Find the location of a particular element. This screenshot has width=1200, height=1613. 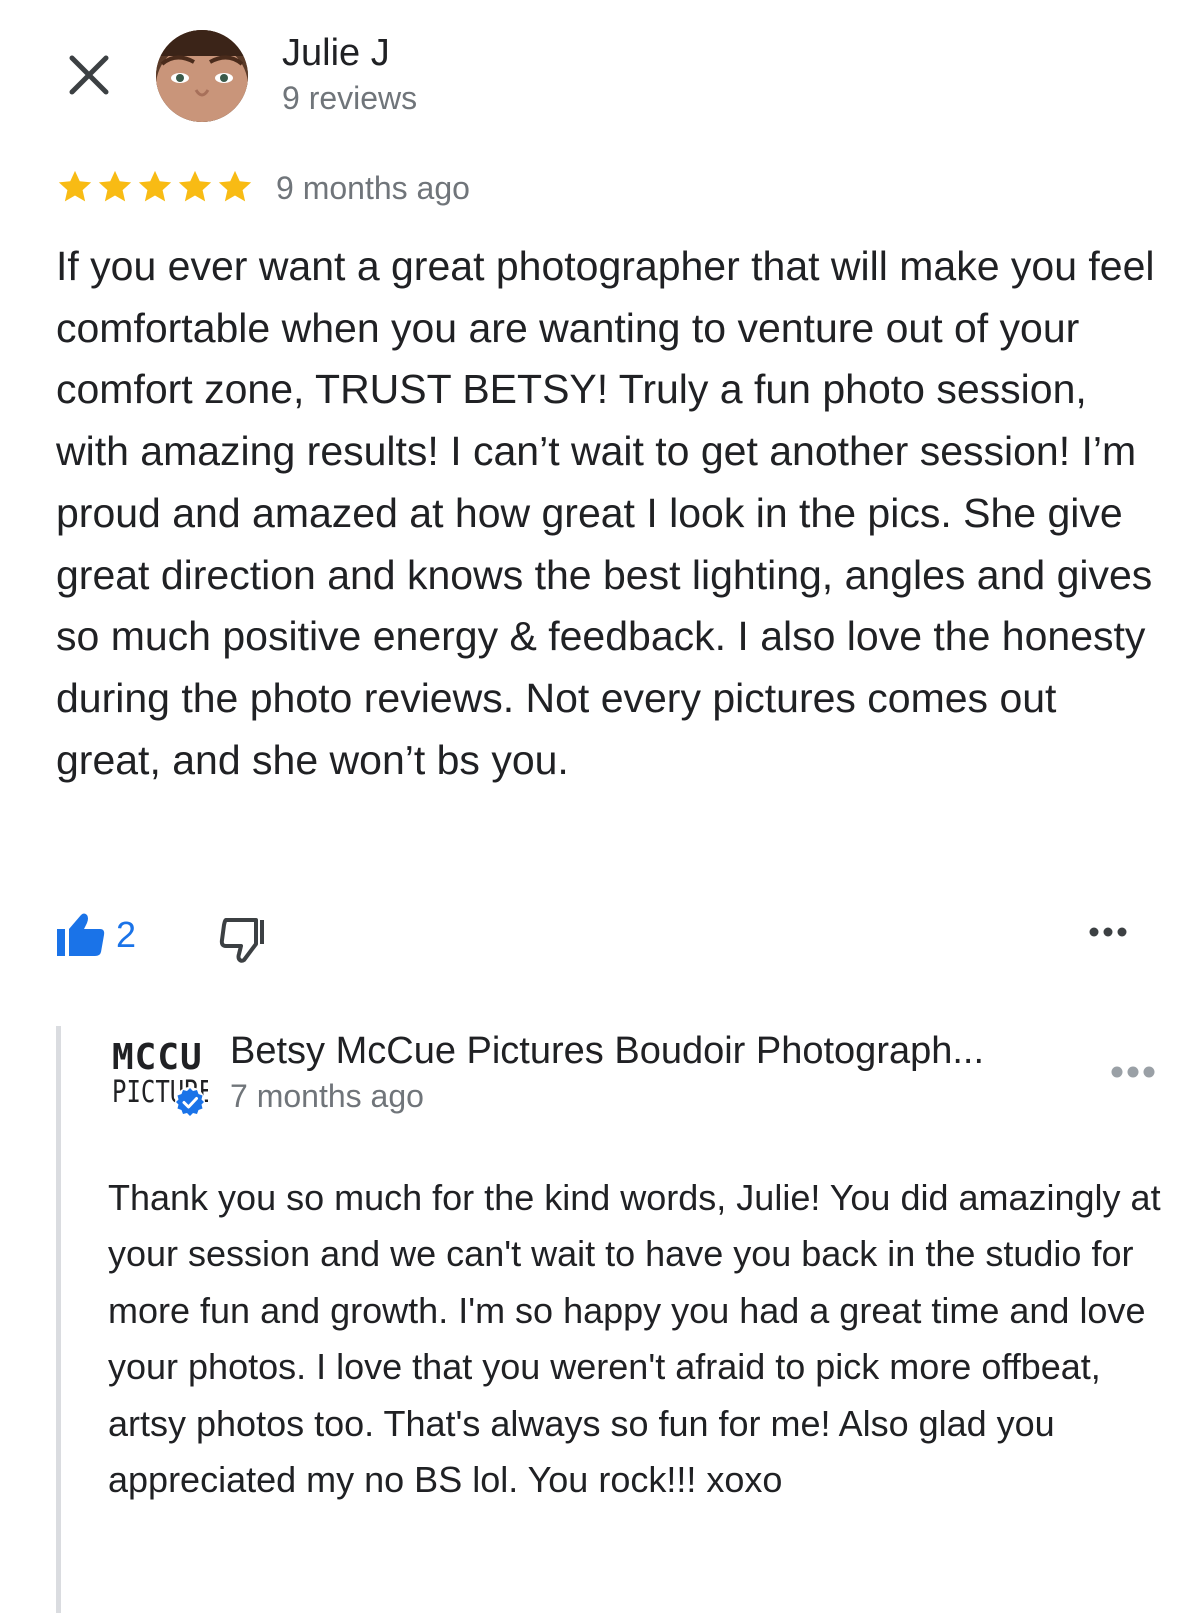

reply-divider is located at coordinates (58, 1319).